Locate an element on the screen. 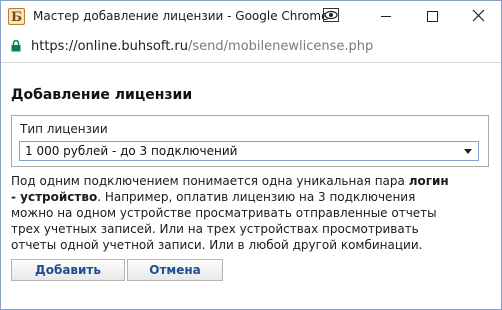  close-icon is located at coordinates (478, 15).